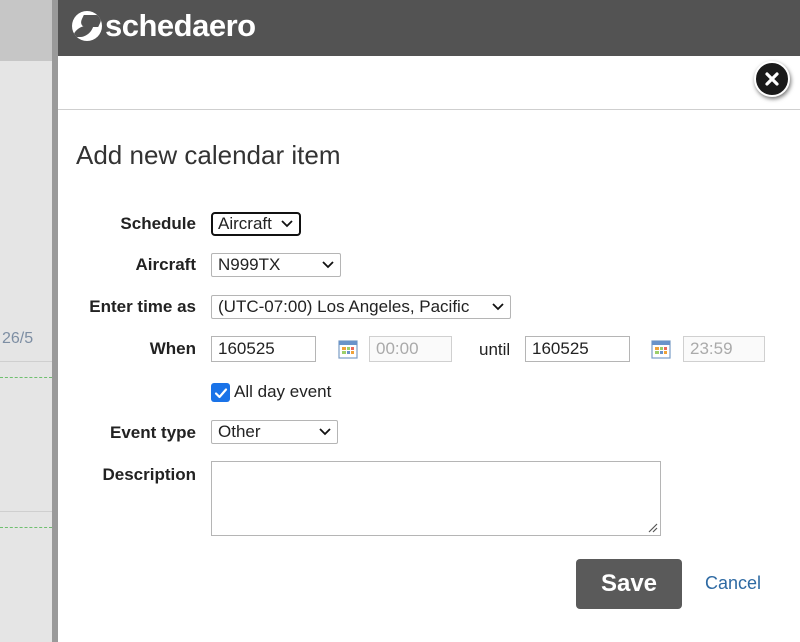  Describe the element at coordinates (410, 349) in the screenshot. I see `start-time-input: 00:00` at that location.